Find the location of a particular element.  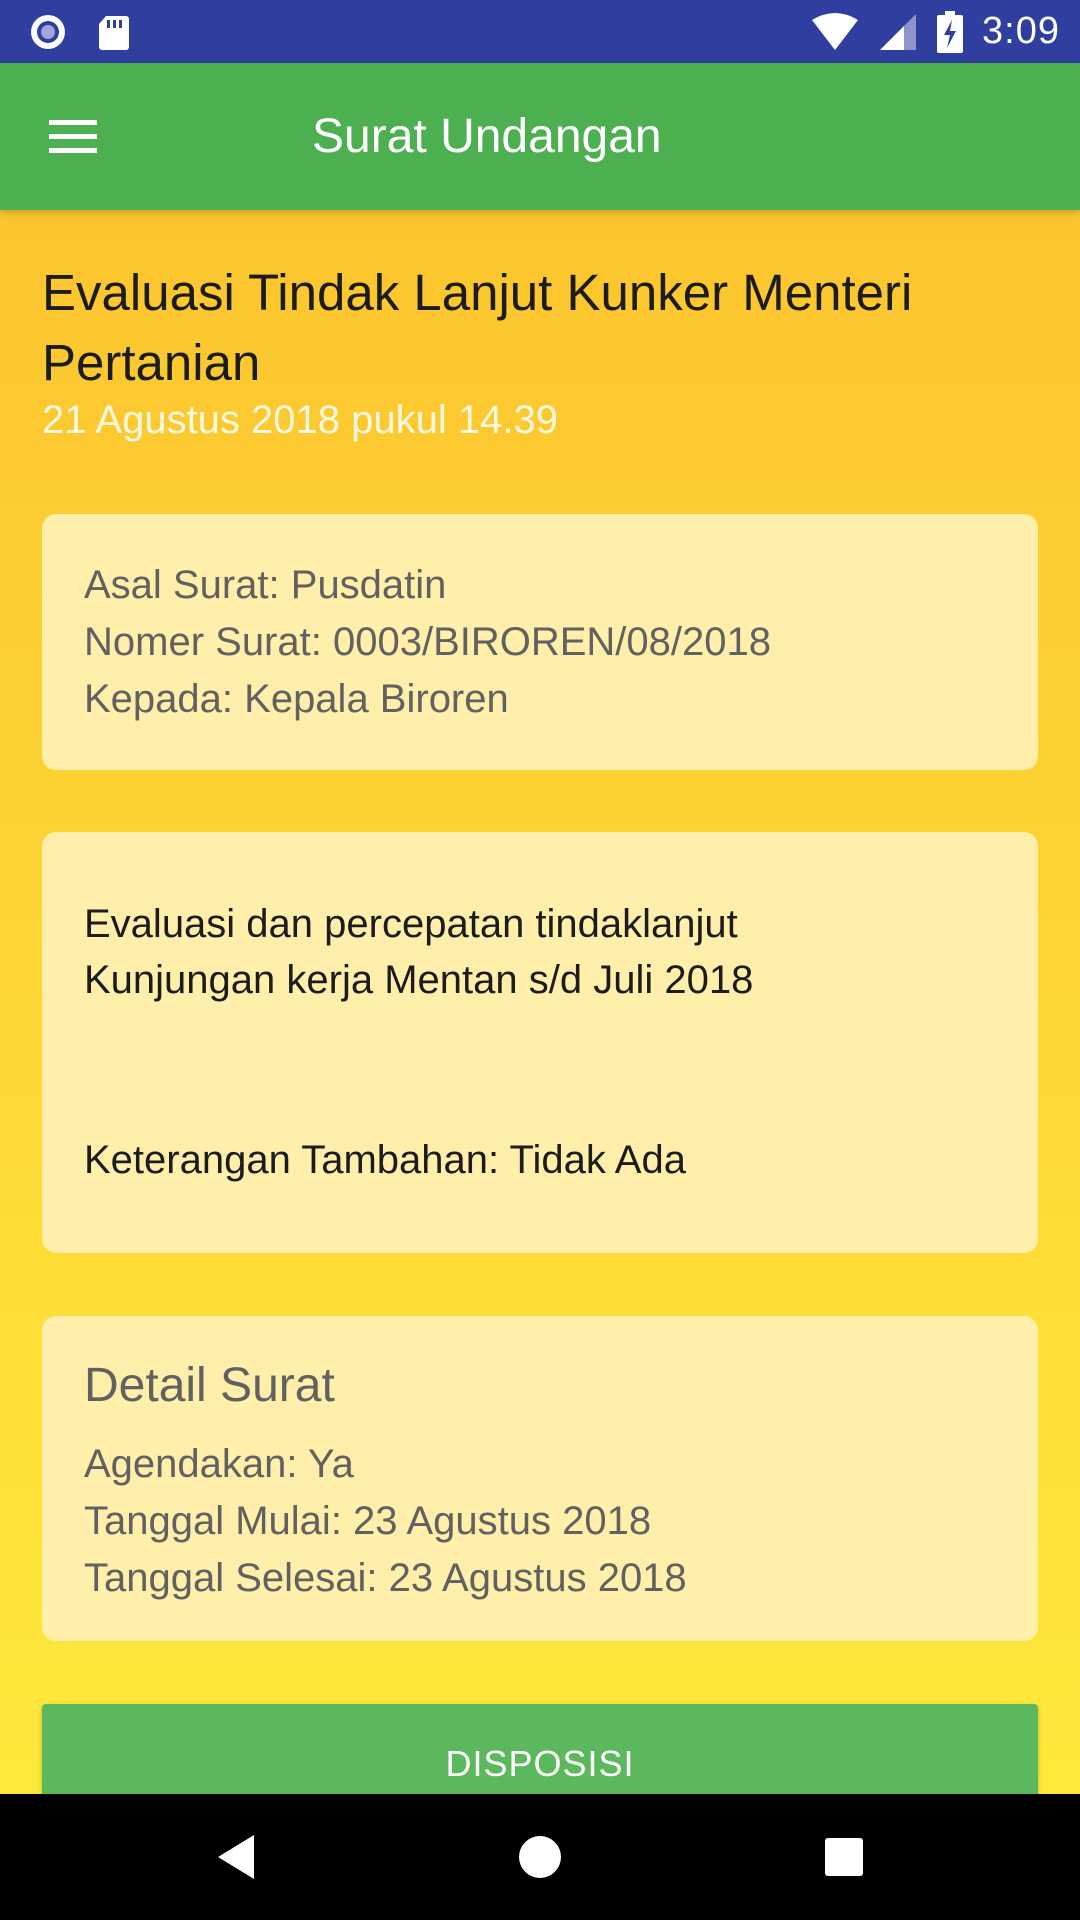

navigation-bar is located at coordinates (540, 1857).